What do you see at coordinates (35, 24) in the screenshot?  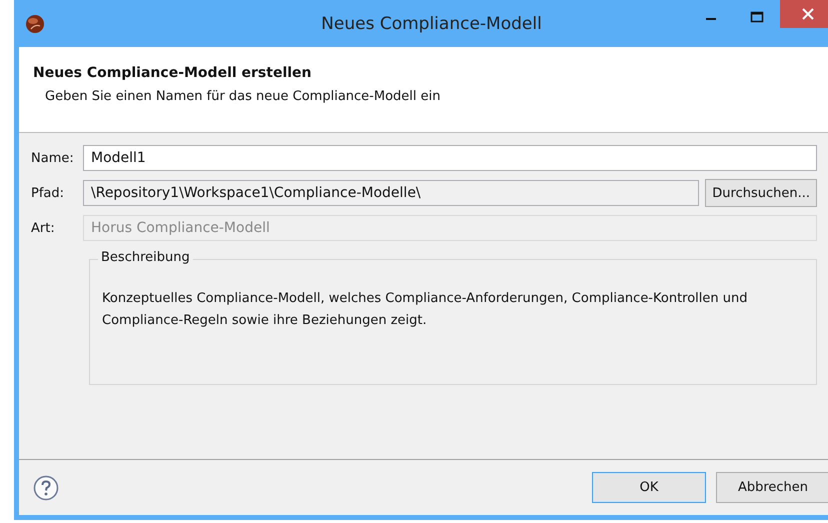 I see `app-icon` at bounding box center [35, 24].